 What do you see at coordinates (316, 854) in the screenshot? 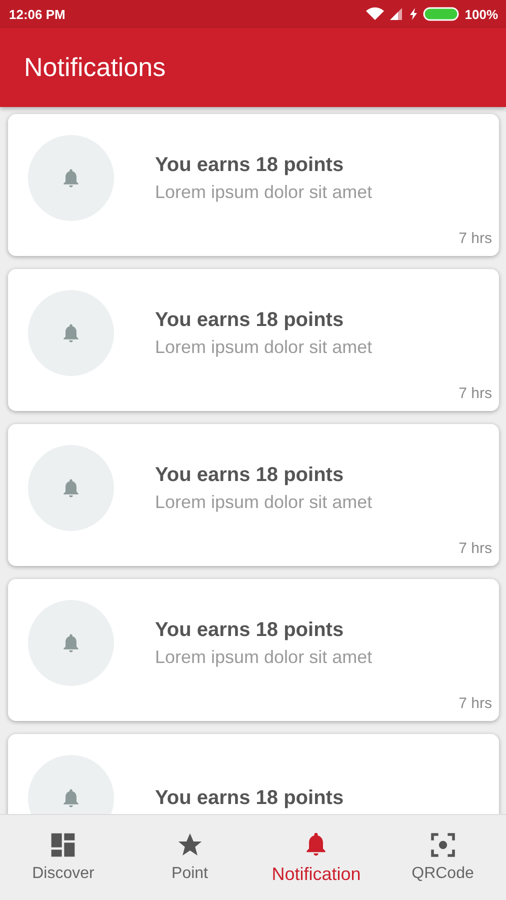
I see `nav-tab: Notification` at bounding box center [316, 854].